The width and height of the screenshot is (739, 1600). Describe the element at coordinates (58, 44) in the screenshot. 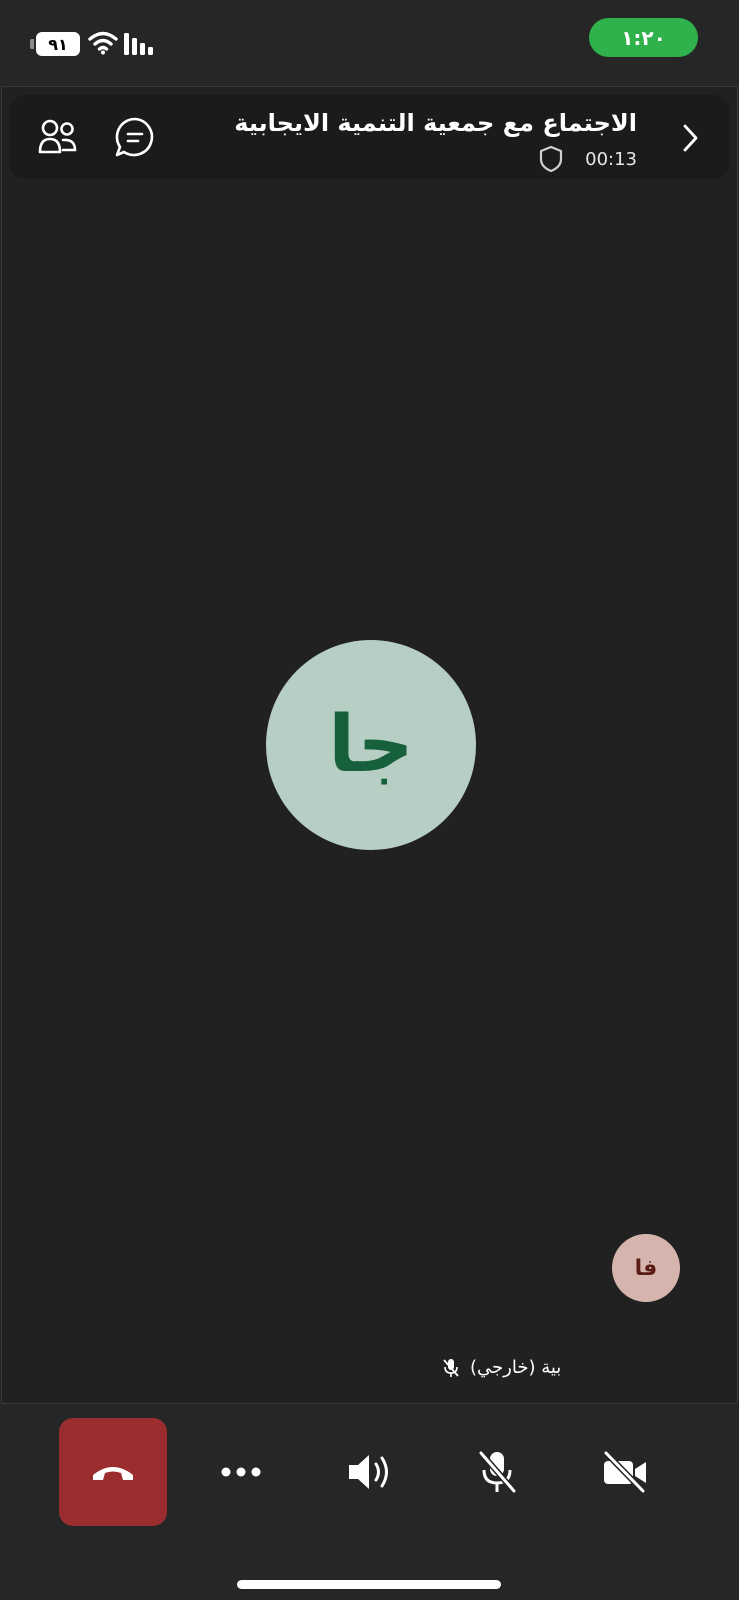

I see `battery-level: ٩١` at that location.